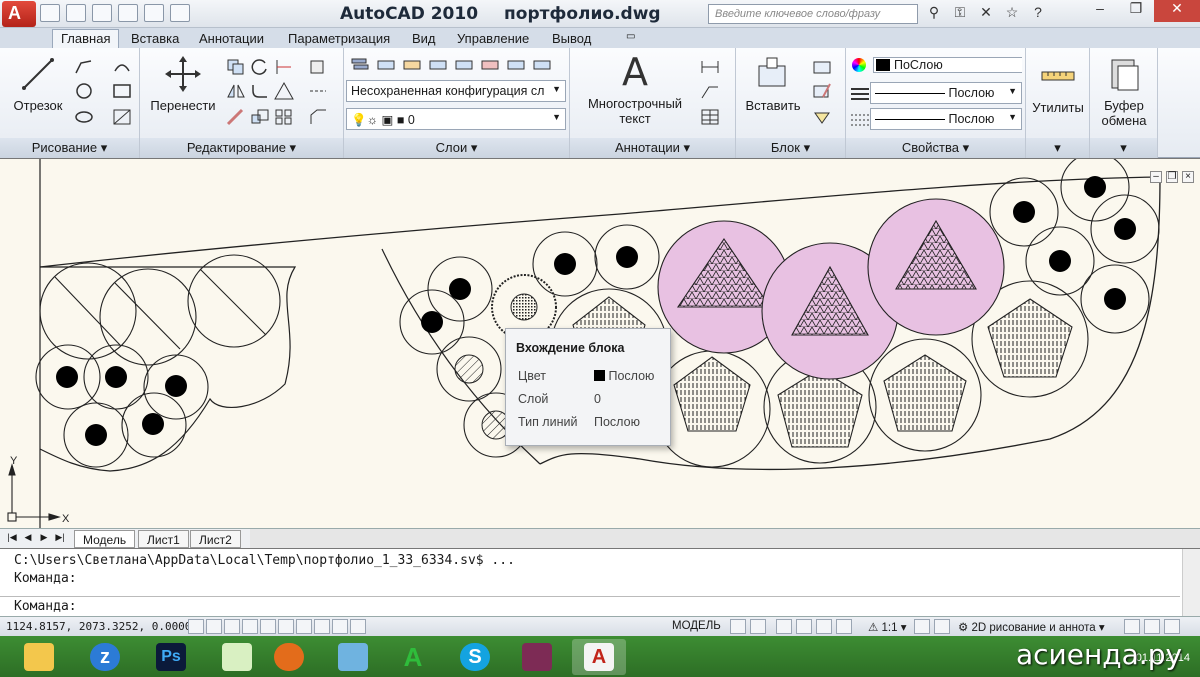 The image size is (1200, 677). Describe the element at coordinates (1136, 11) in the screenshot. I see `maximize-icon: ❐` at that location.